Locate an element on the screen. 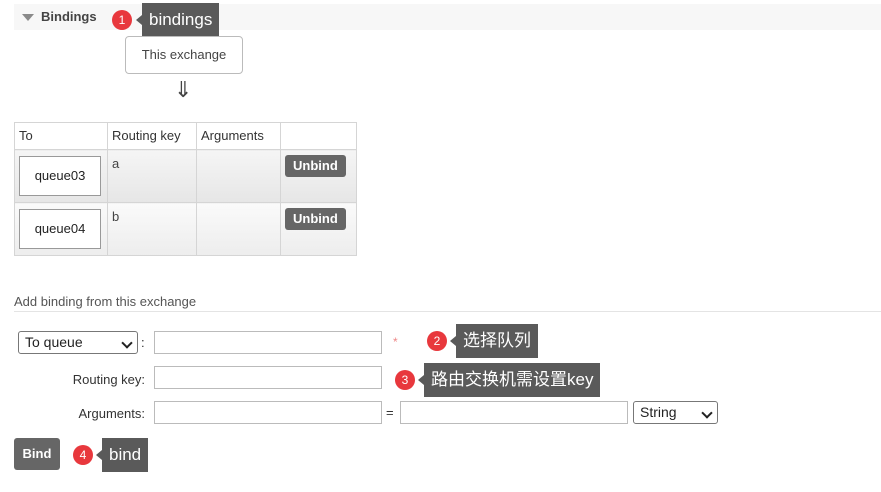  routing-key-cell: a is located at coordinates (116, 163).